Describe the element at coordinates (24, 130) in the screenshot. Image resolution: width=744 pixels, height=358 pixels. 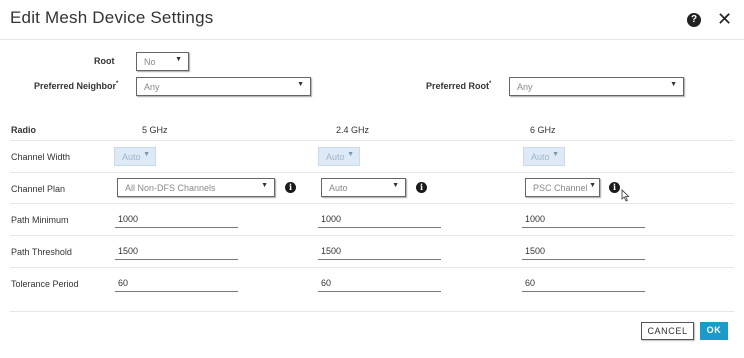
I see `radio-header: Radio` at that location.